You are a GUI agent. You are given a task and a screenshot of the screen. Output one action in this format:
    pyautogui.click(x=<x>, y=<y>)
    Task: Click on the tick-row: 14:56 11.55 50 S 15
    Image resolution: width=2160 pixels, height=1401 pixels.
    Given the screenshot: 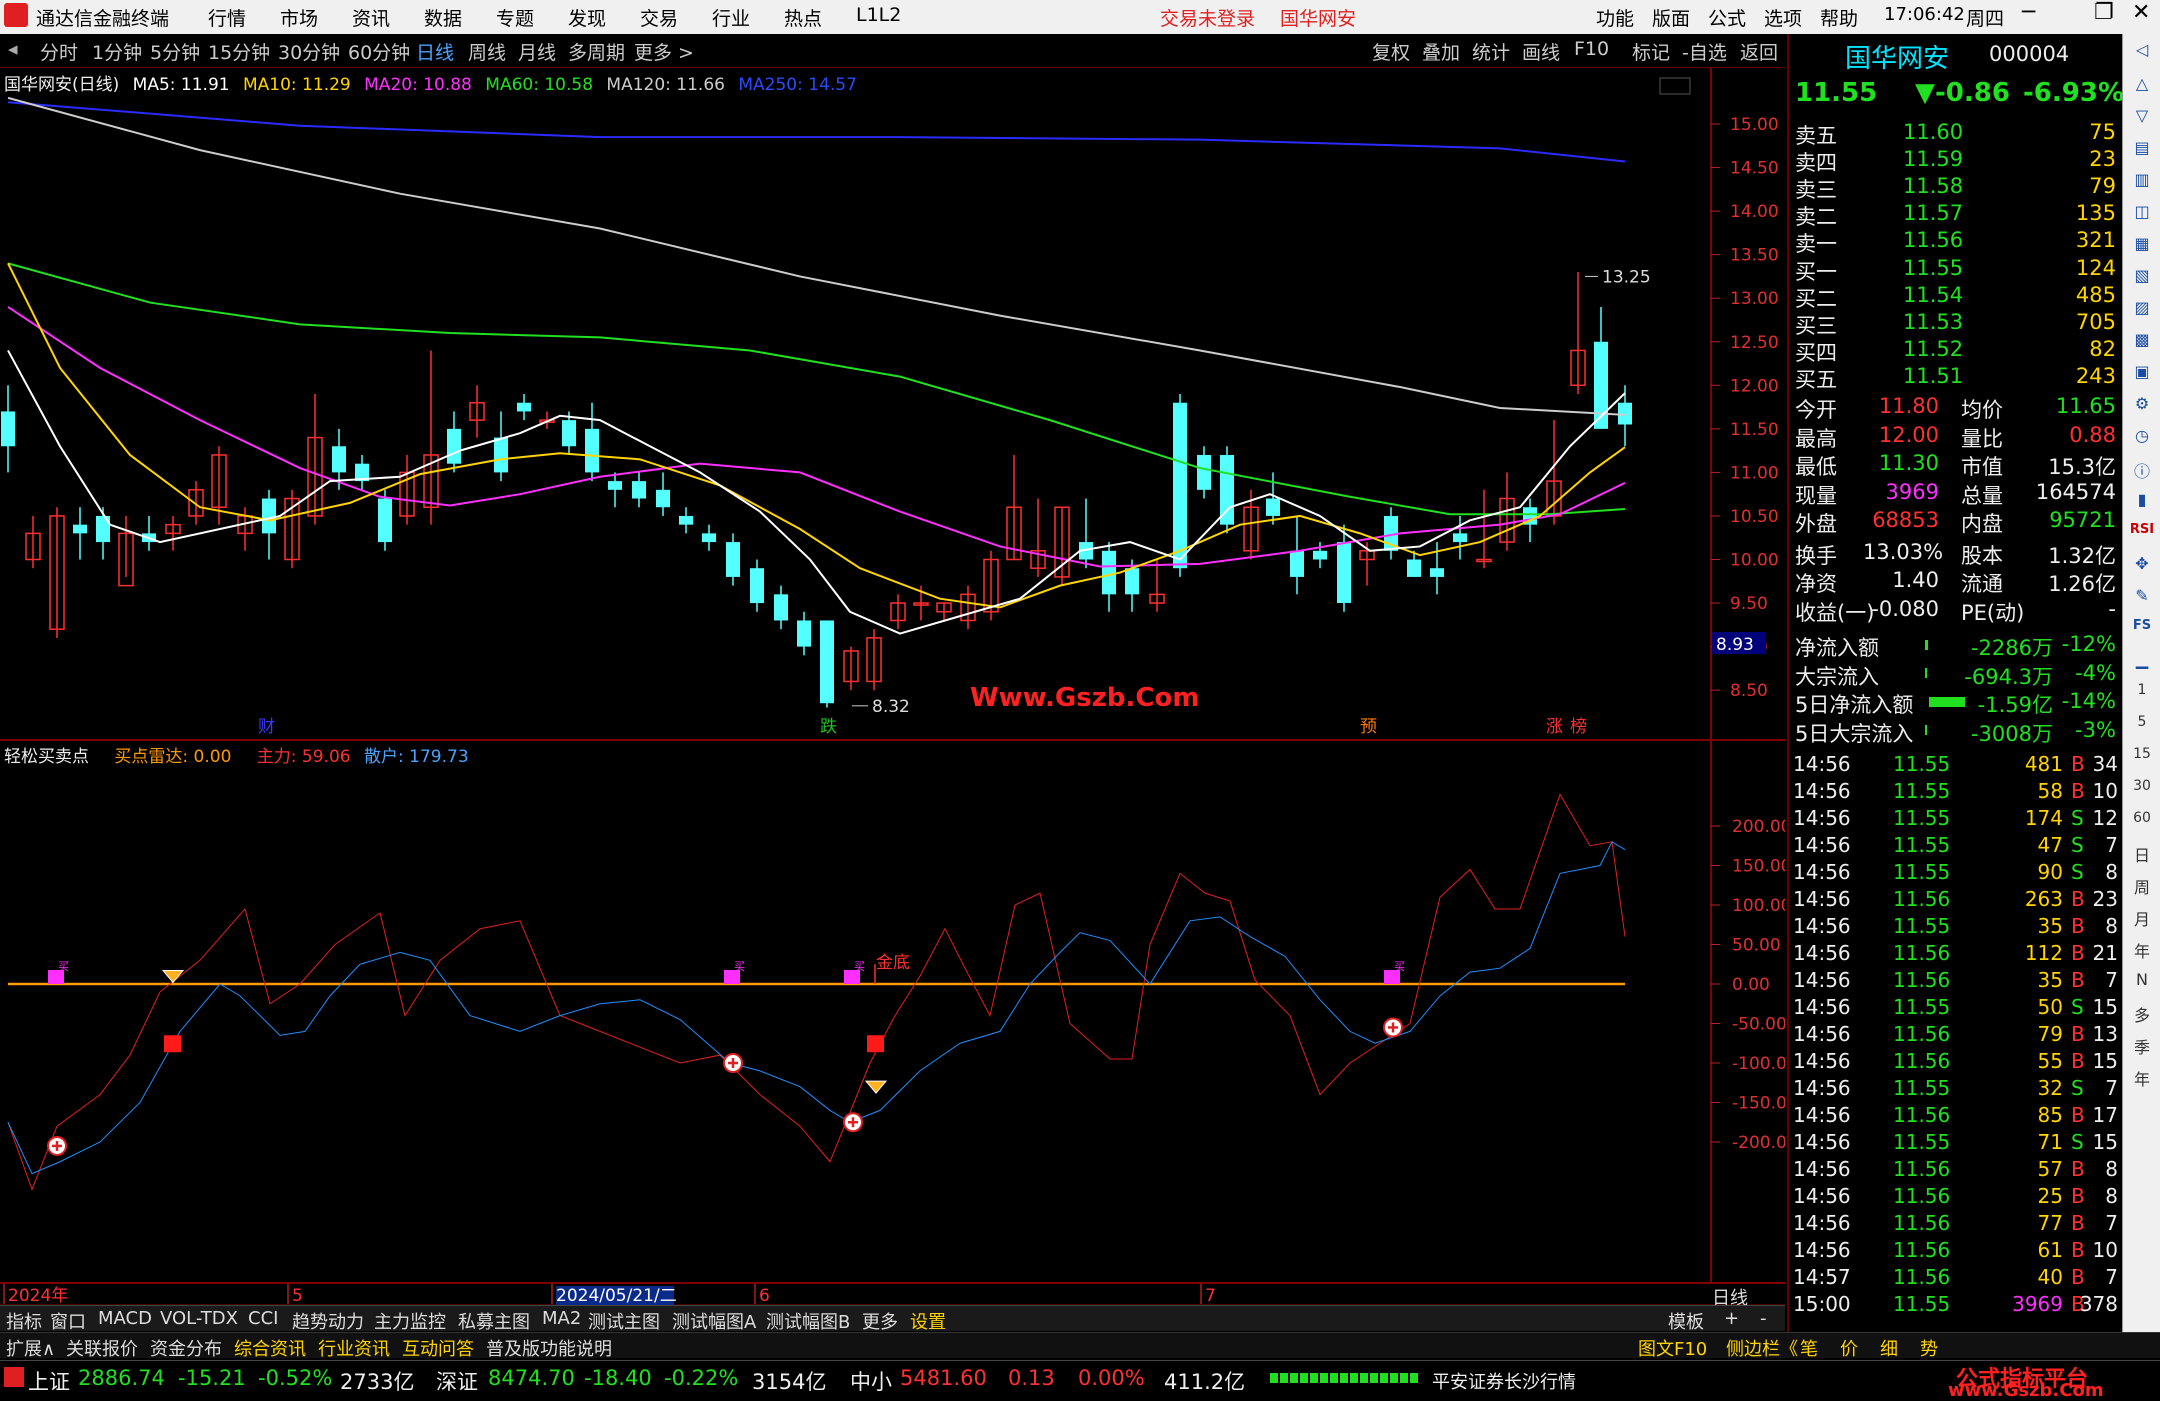 What is the action you would take?
    pyautogui.click(x=1955, y=1008)
    